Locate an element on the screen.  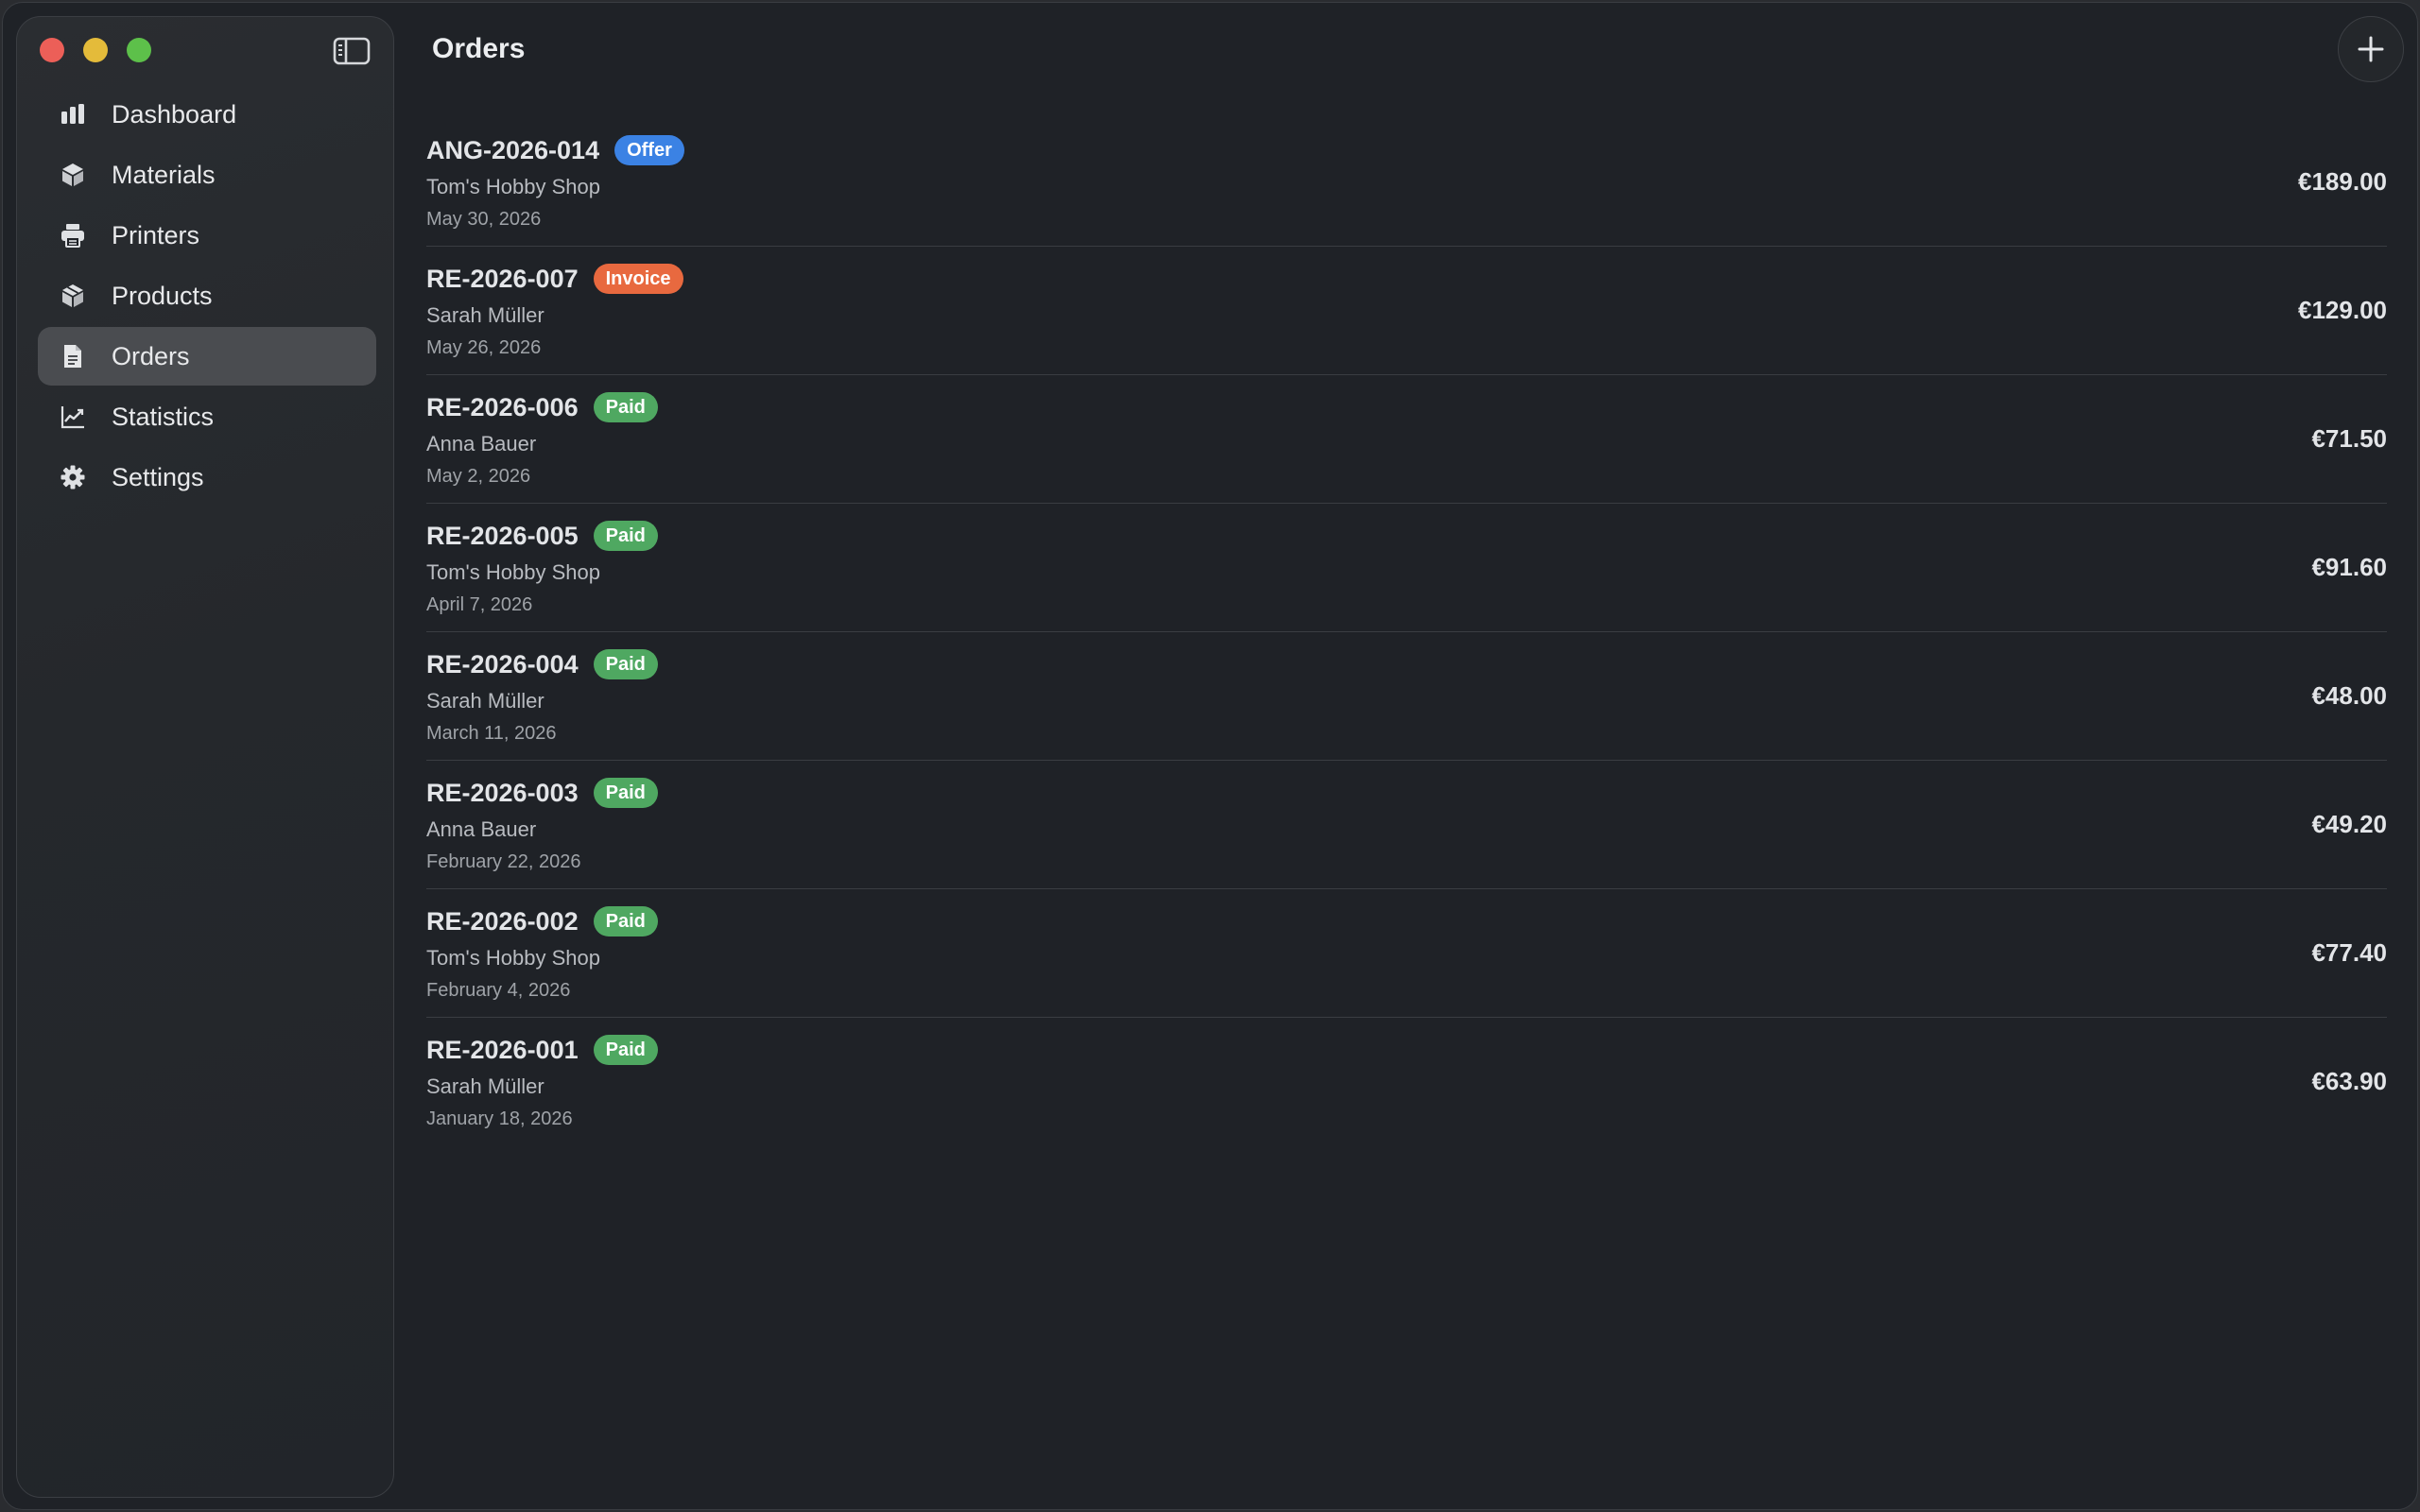
order-date: February 22, 2026 is located at coordinates (504, 861).